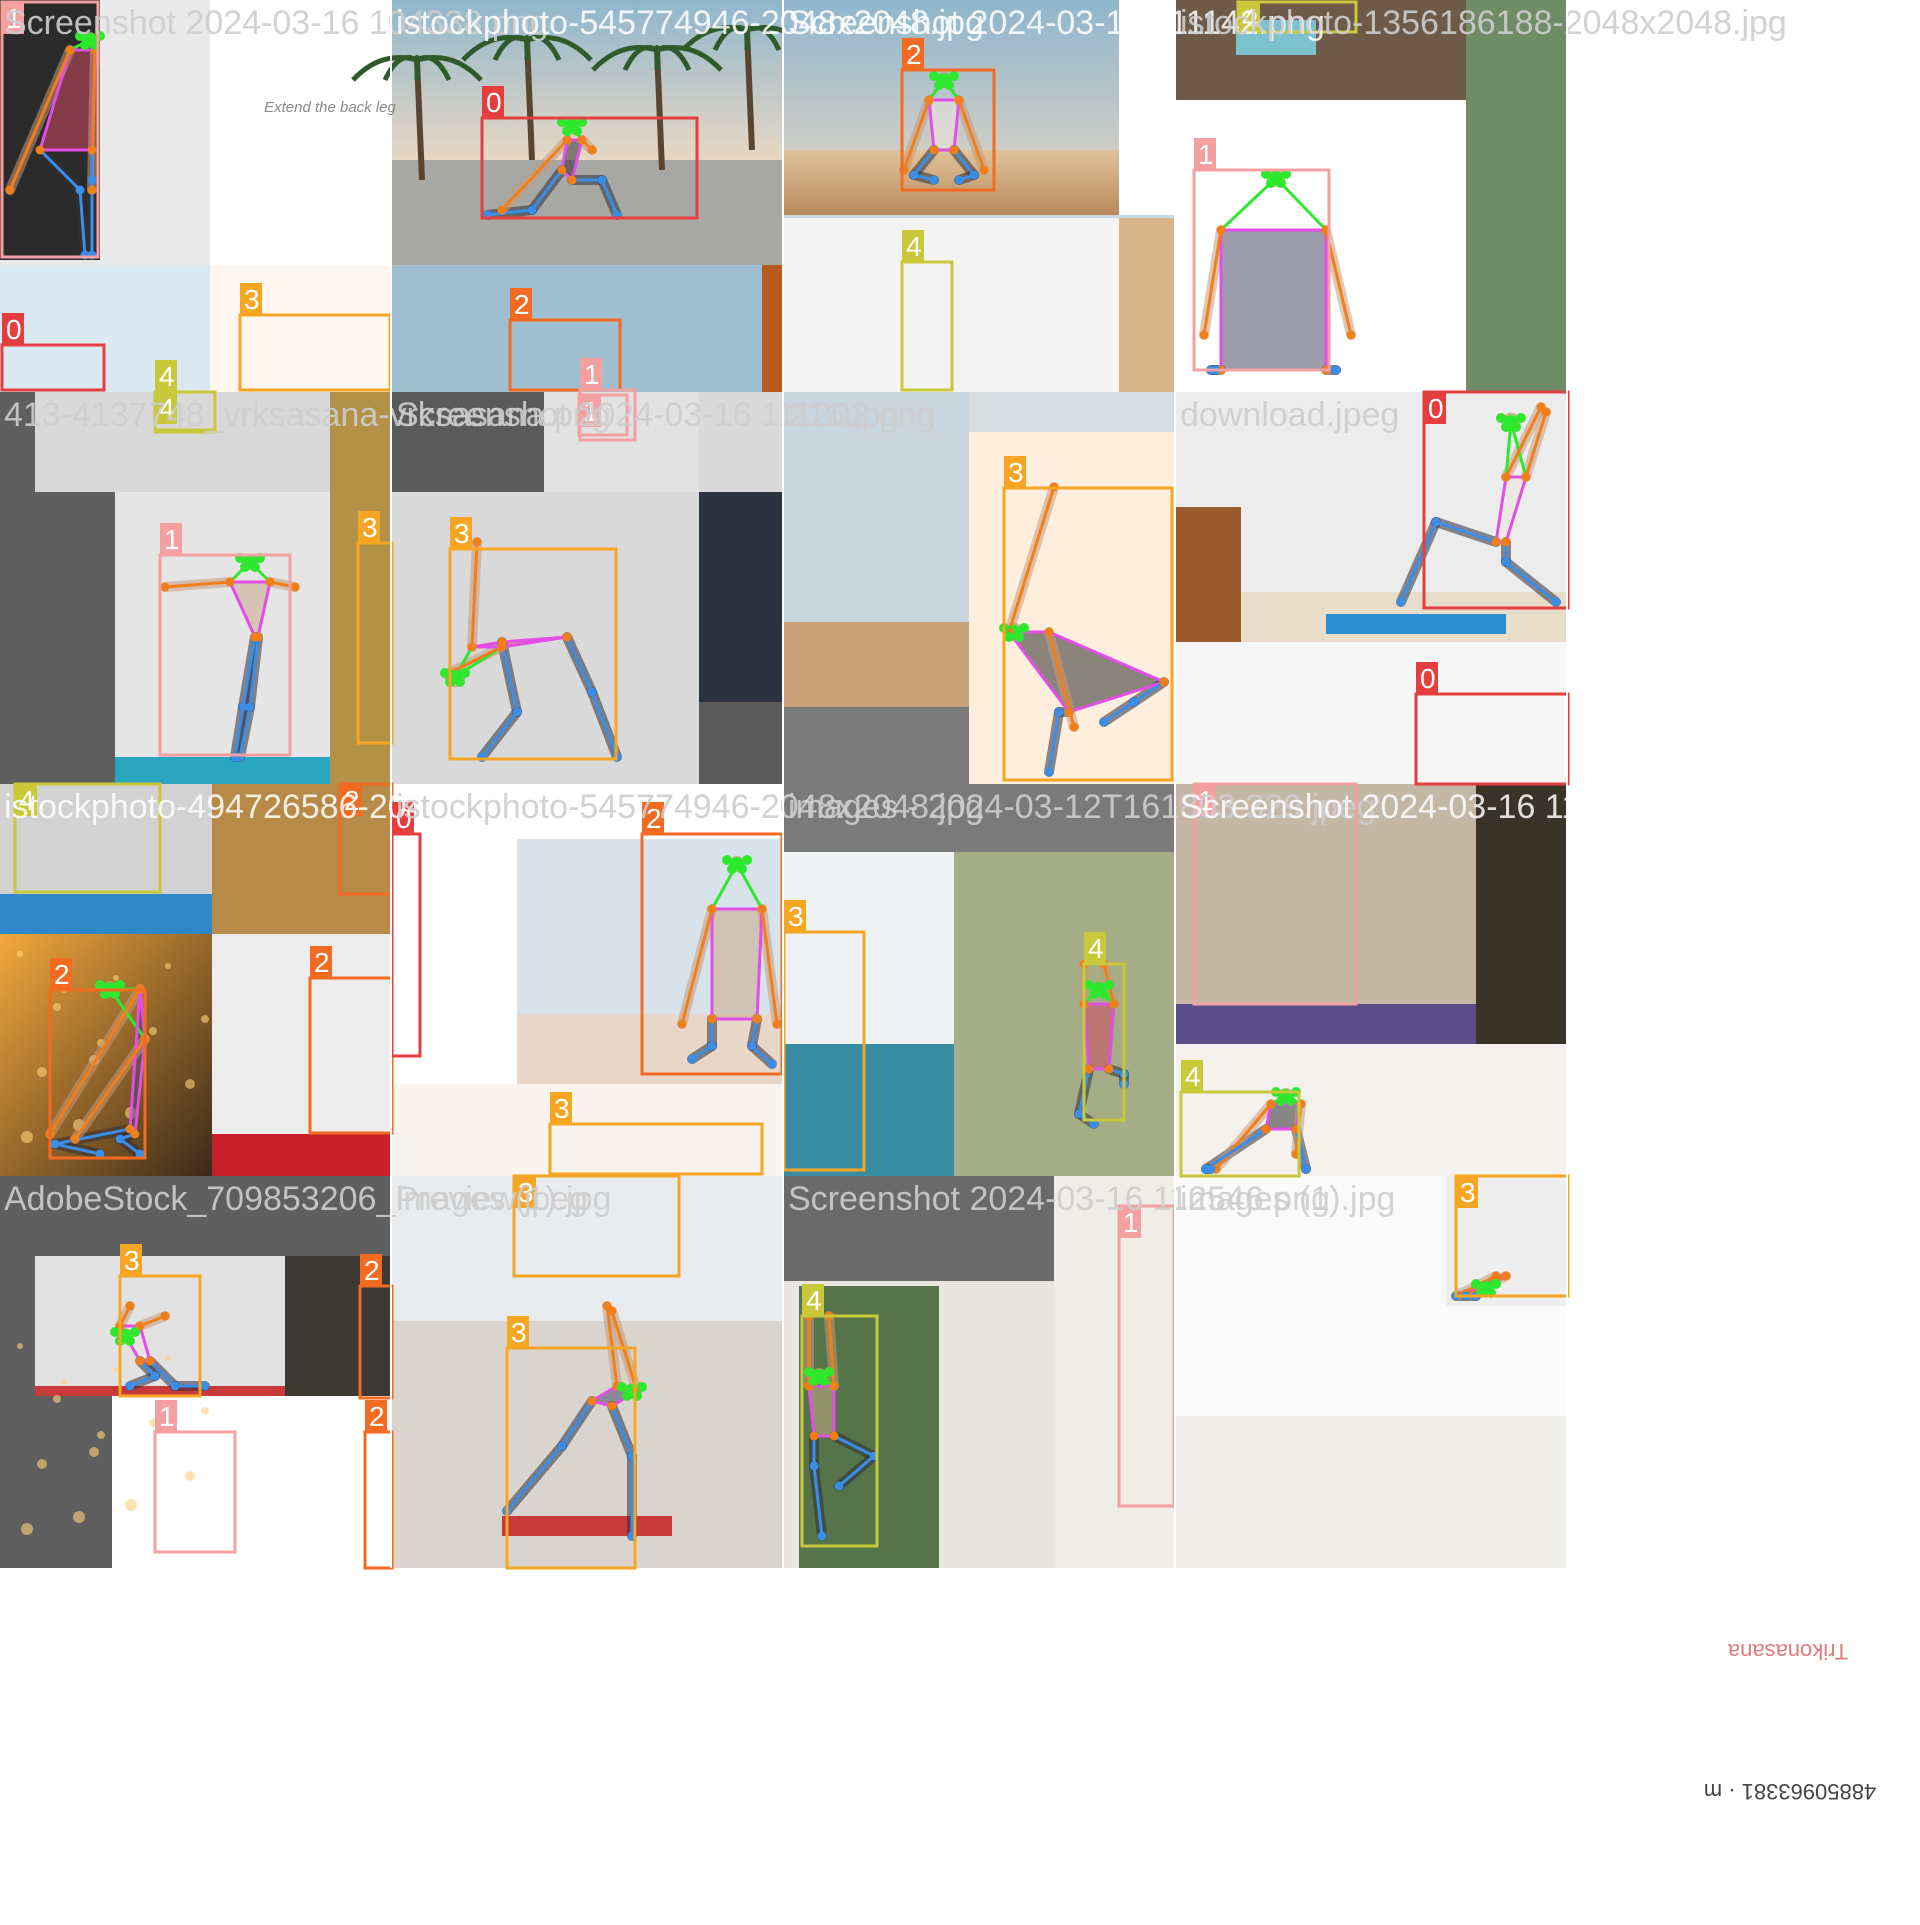 This screenshot has width=1920, height=1925. What do you see at coordinates (1206, 154) in the screenshot?
I see `class-label: 1` at bounding box center [1206, 154].